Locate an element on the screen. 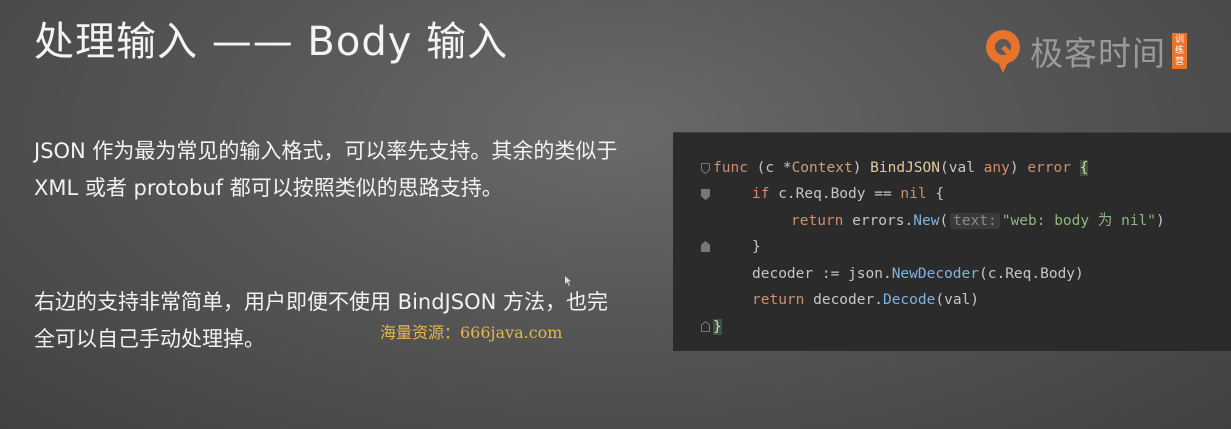 Image resolution: width=1231 pixels, height=429 pixels. code-text: errors. is located at coordinates (878, 221).